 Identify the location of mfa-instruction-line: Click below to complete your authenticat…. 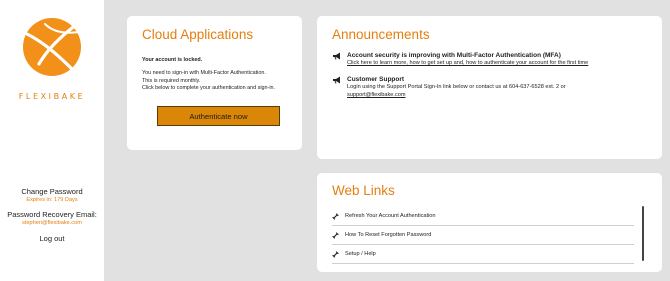
(209, 88).